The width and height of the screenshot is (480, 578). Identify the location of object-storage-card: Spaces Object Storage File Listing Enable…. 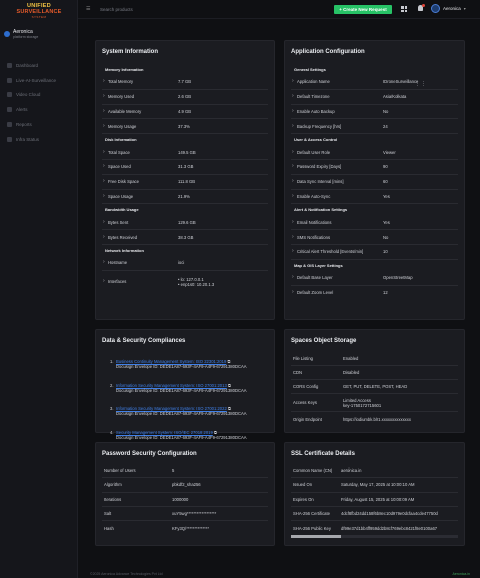
(374, 381).